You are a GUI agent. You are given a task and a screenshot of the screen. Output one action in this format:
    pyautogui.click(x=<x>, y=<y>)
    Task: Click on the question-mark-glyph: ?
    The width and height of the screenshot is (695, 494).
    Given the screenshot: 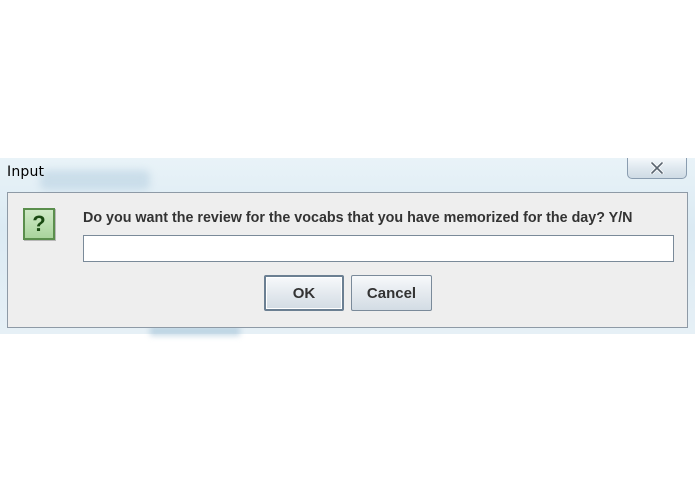 What is the action you would take?
    pyautogui.click(x=39, y=223)
    